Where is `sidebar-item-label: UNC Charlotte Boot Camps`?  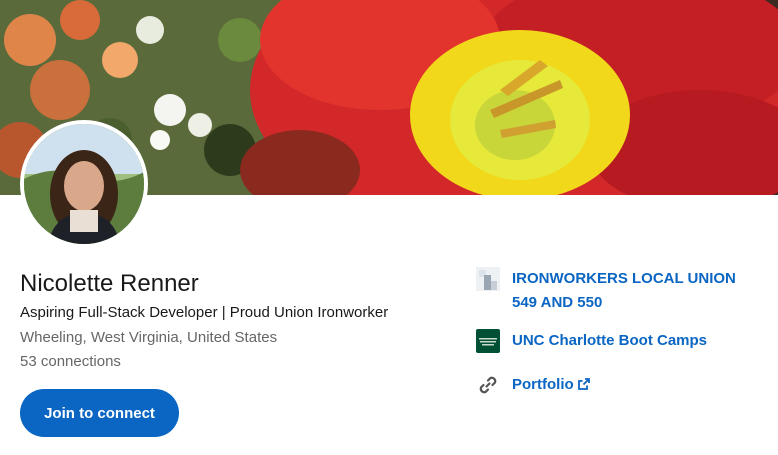 sidebar-item-label: UNC Charlotte Boot Camps is located at coordinates (632, 341).